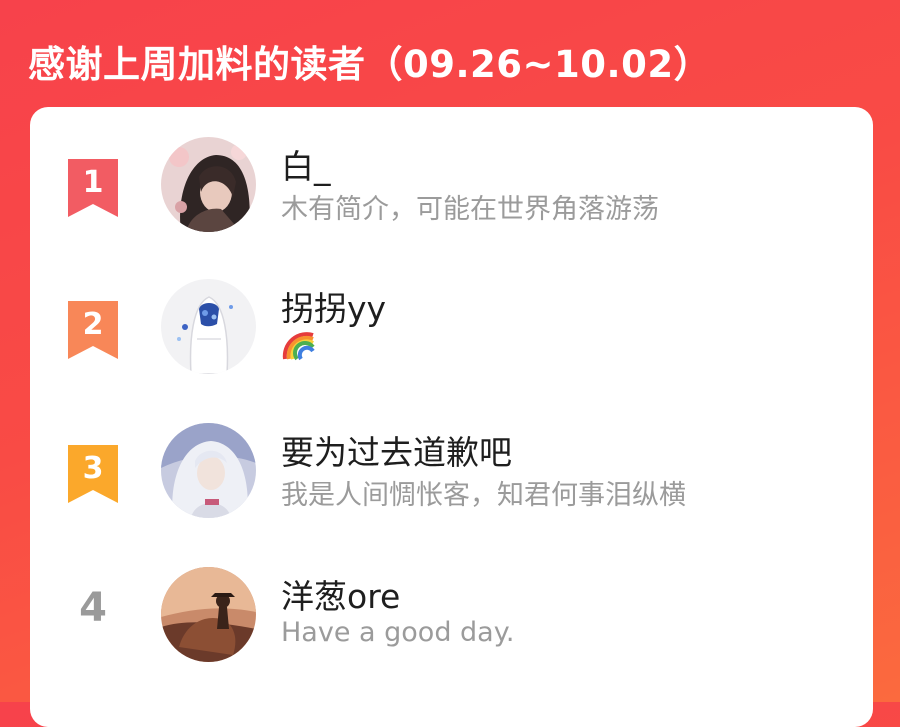 This screenshot has width=900, height=727. Describe the element at coordinates (334, 308) in the screenshot. I see `reader-2-name: 拐拐yy` at that location.